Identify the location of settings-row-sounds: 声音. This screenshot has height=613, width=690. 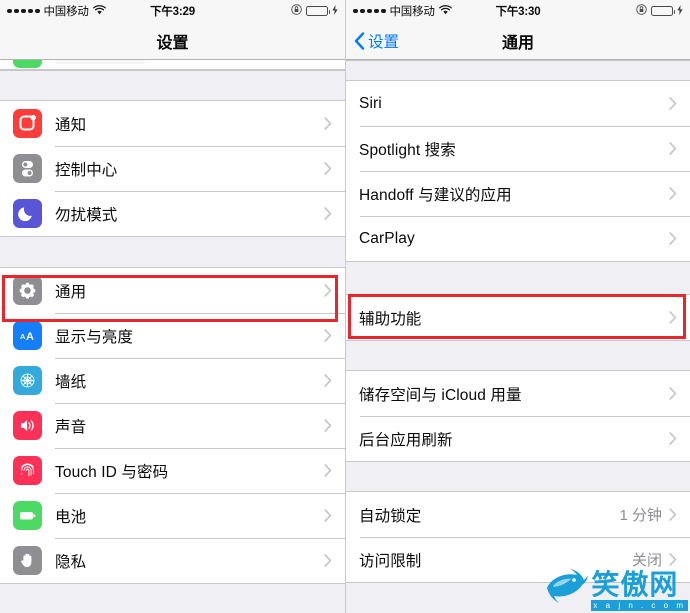
(172, 425).